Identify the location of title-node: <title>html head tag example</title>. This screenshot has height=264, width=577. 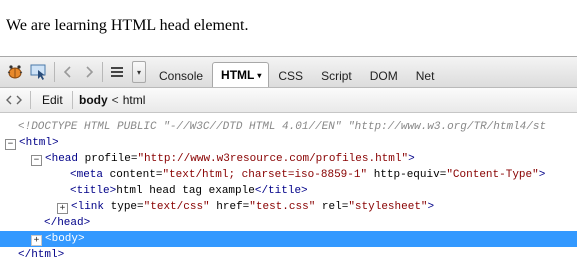
(189, 191).